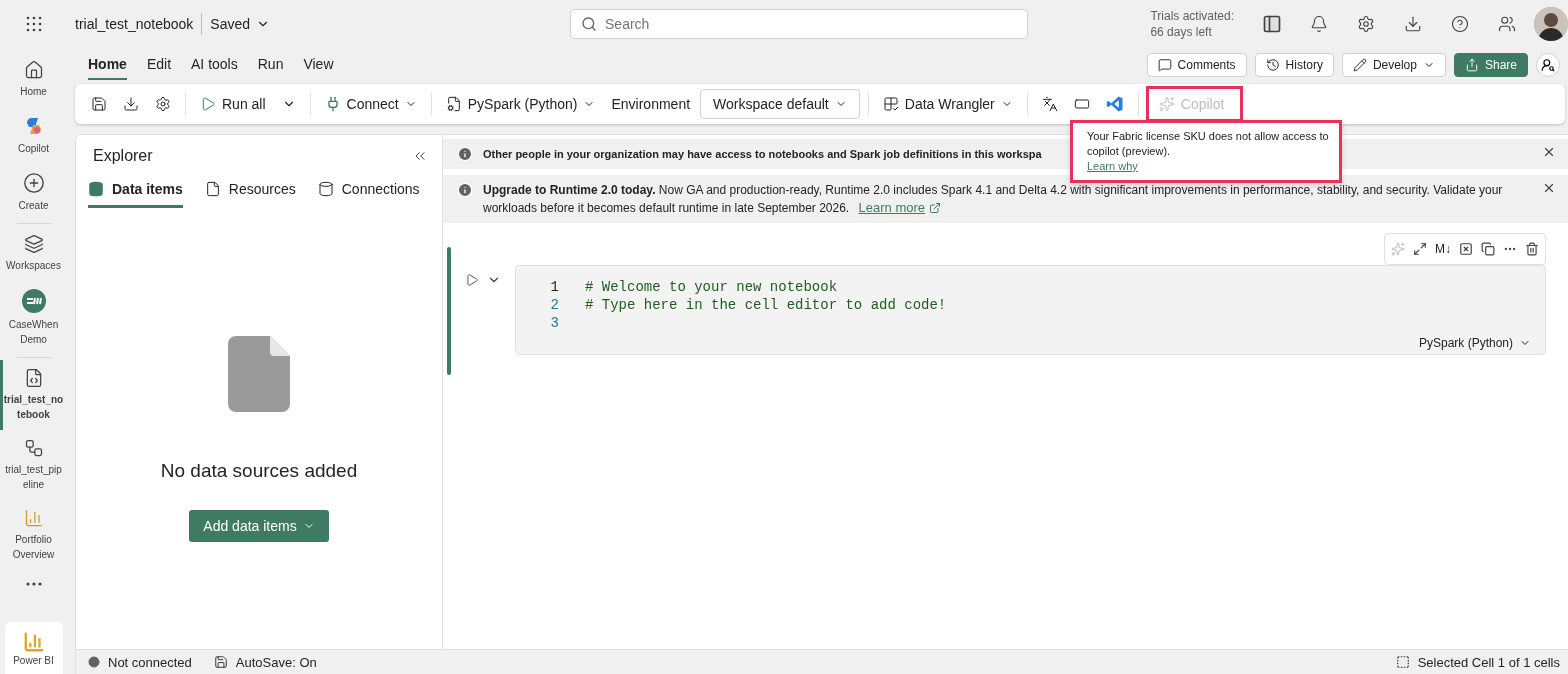 This screenshot has height=674, width=1568. I want to click on delete-button, so click(1532, 249).